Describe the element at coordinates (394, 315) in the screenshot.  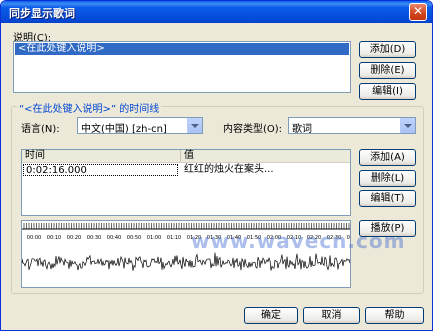
I see `help-button: 帮助` at that location.